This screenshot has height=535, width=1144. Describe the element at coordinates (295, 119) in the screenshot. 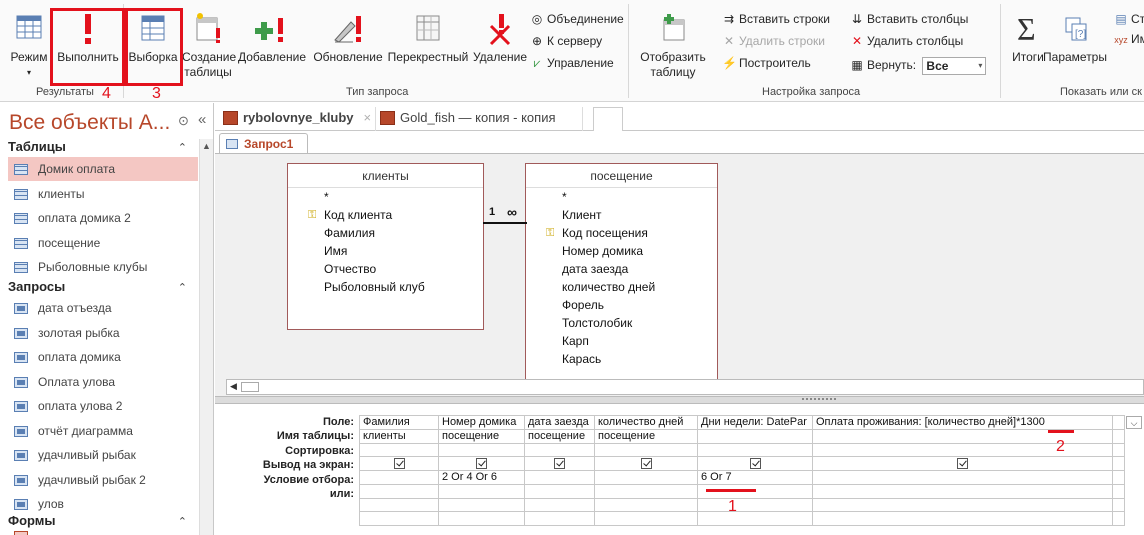

I see `tab-rybolovnye-kluby: rybolovnye_kluby ×` at that location.